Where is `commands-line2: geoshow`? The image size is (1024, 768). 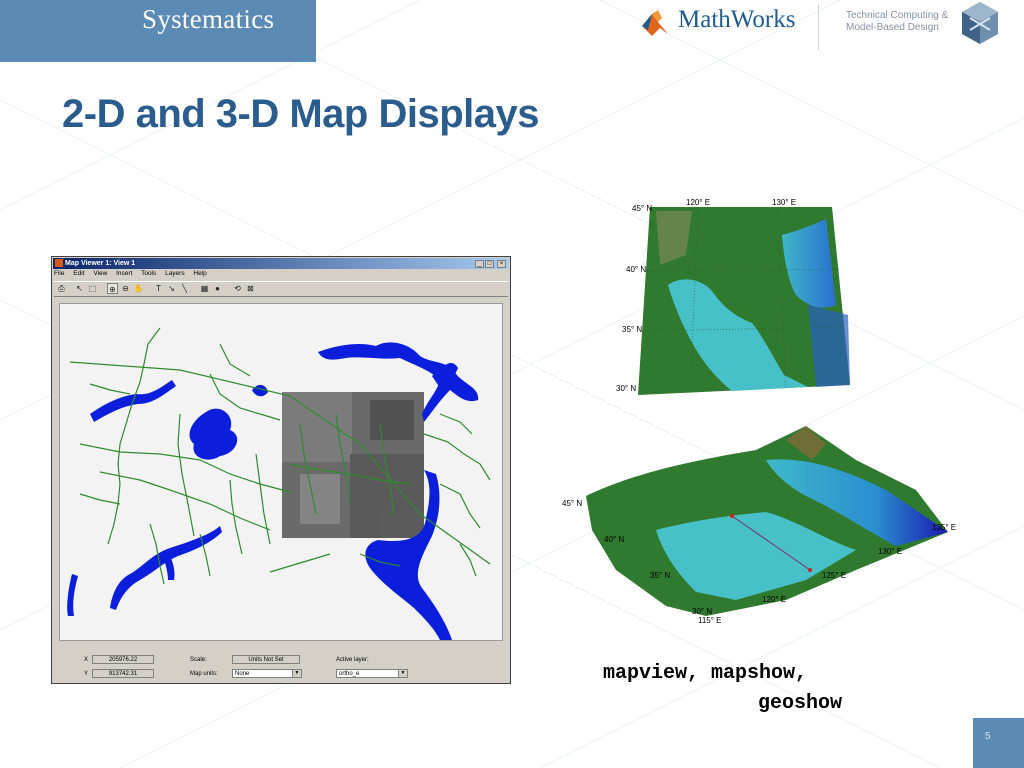
commands-line2: geoshow is located at coordinates (800, 703).